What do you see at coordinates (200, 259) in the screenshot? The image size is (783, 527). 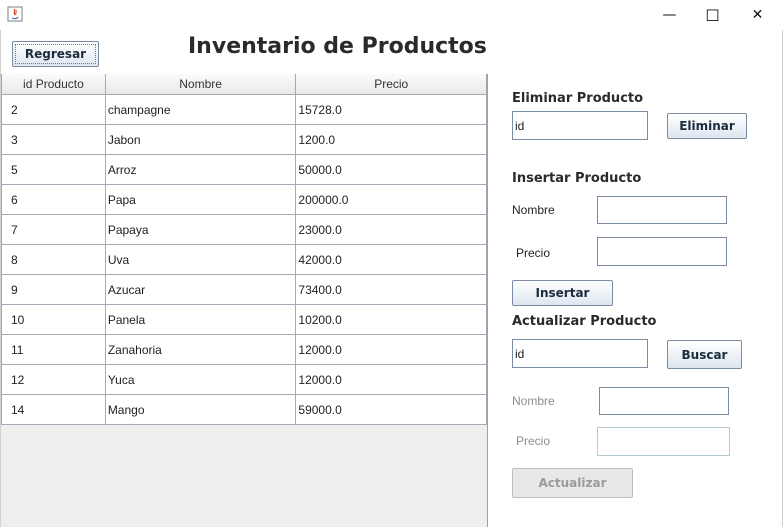 I see `cell-nombre: Uva` at bounding box center [200, 259].